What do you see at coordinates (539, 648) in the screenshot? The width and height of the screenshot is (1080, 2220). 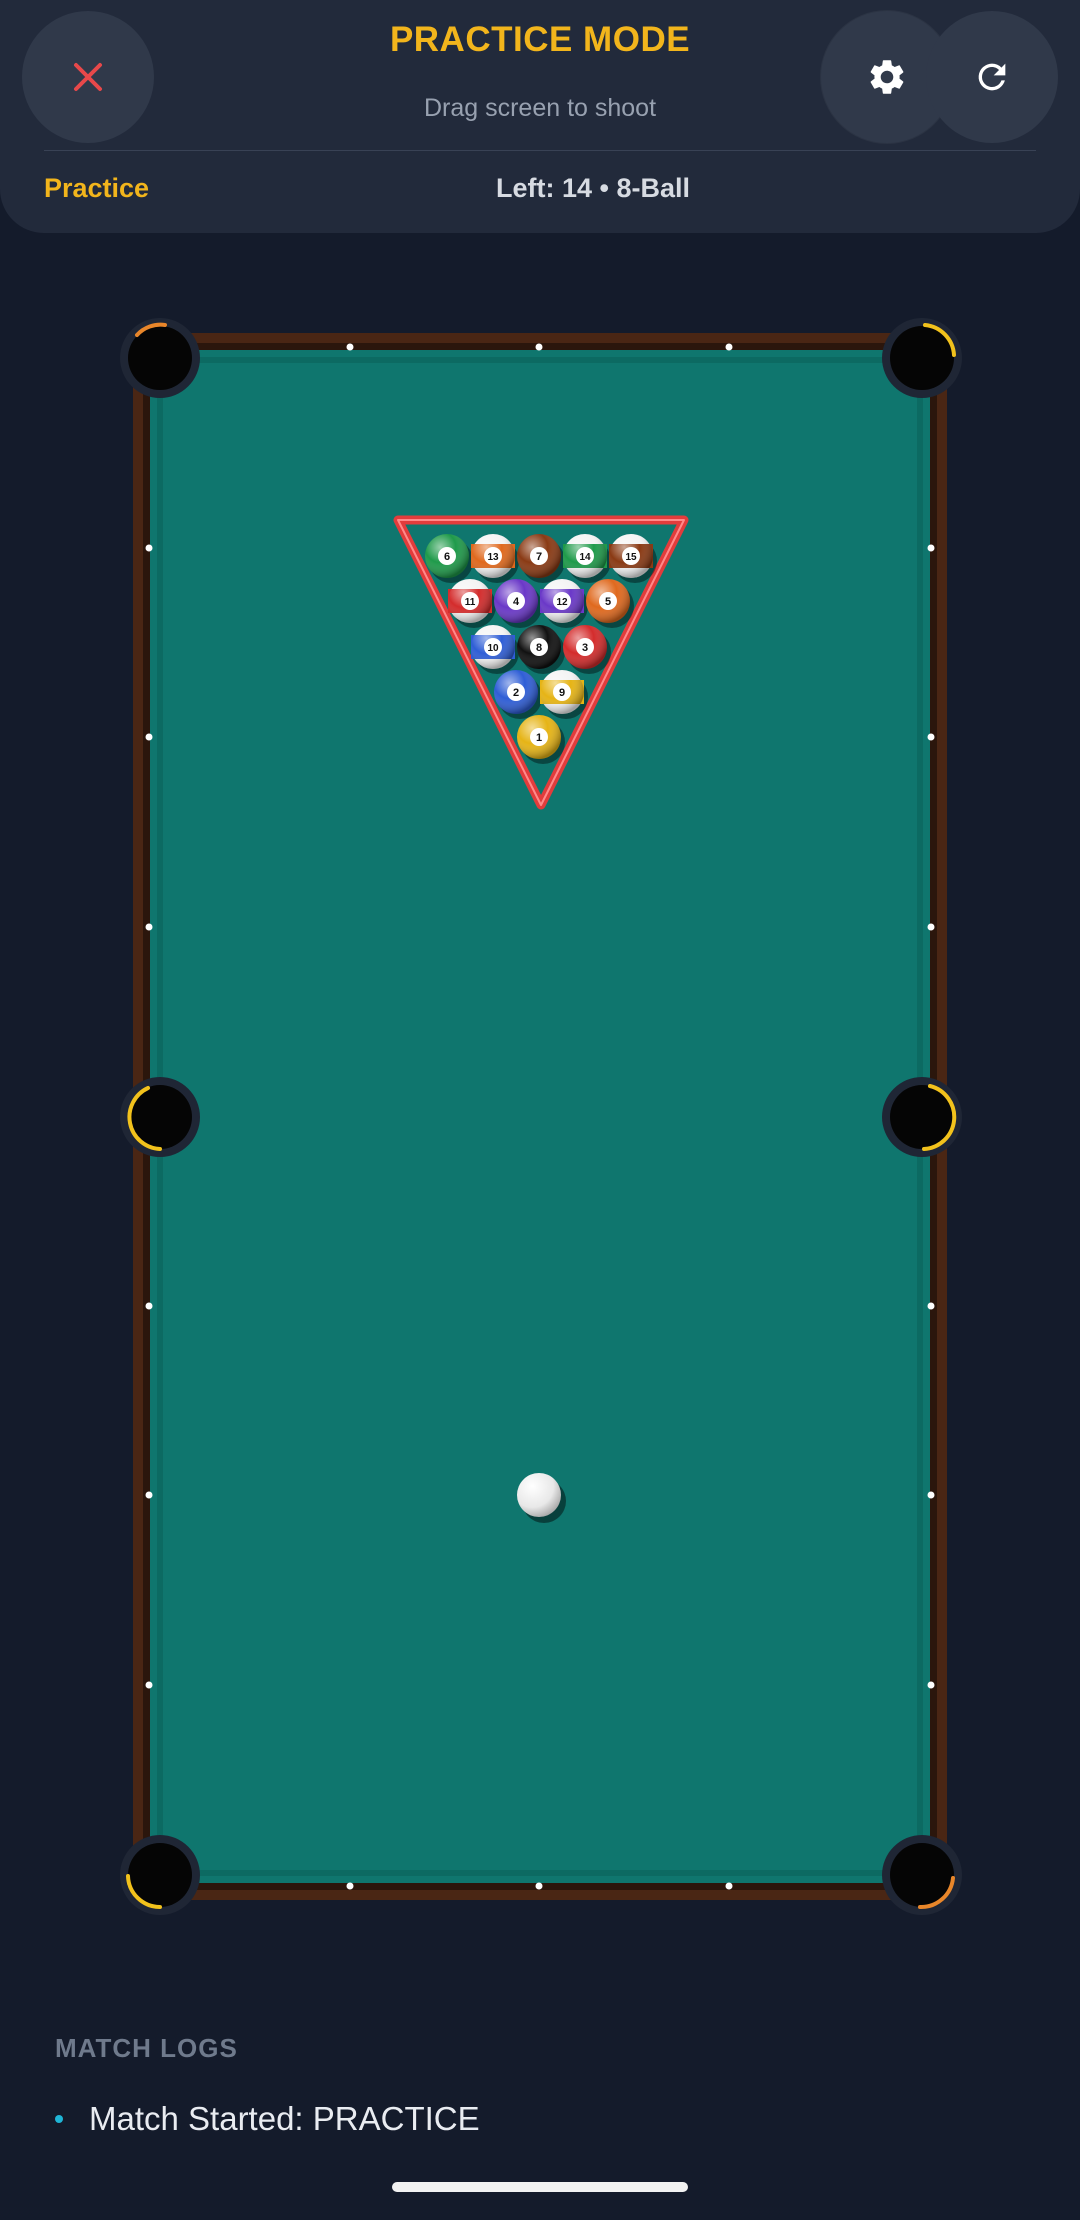 I see `ball-number: 8` at bounding box center [539, 648].